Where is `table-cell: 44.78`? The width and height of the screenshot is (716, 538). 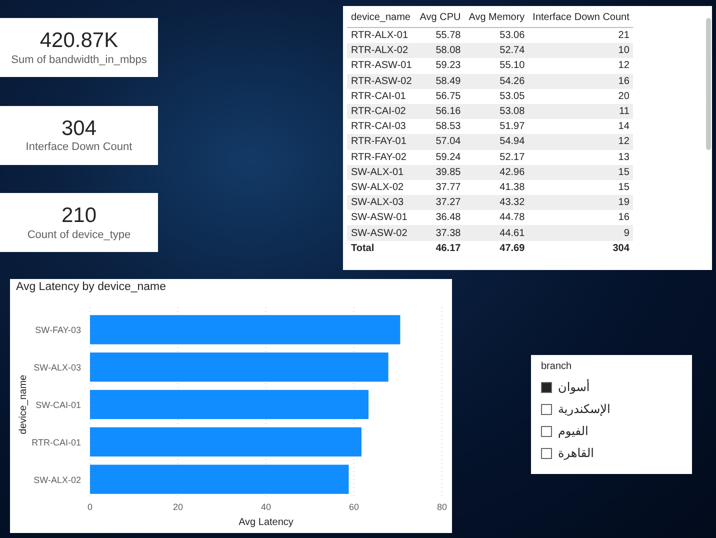 table-cell: 44.78 is located at coordinates (496, 218).